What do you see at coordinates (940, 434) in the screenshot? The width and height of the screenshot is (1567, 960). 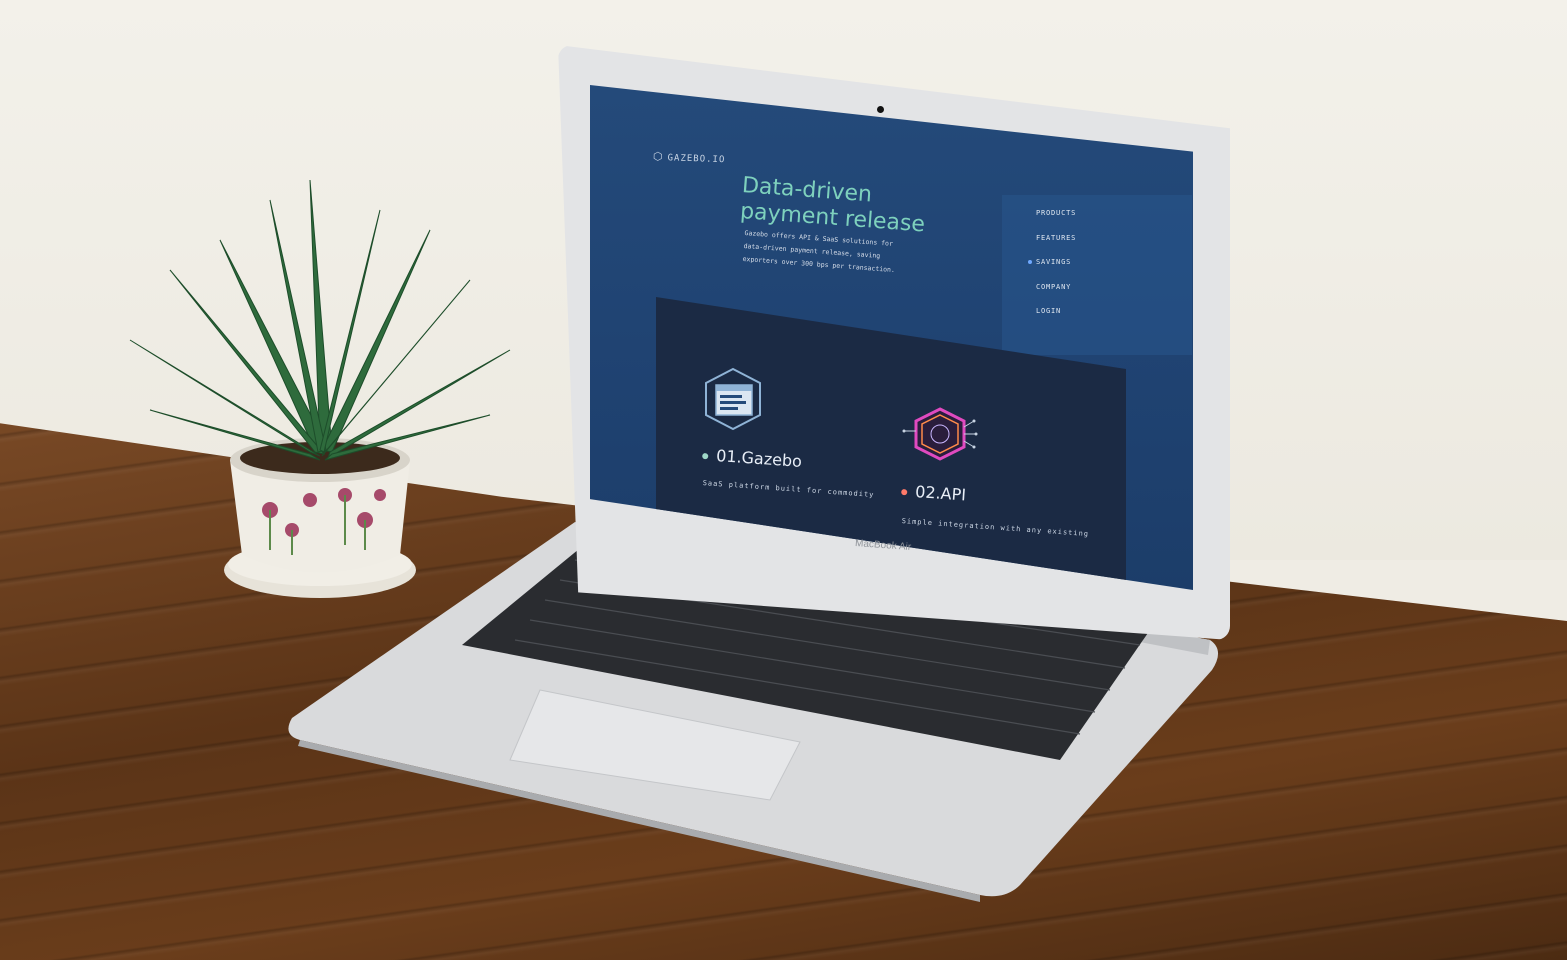 I see `circuit-hexagon-icon` at bounding box center [940, 434].